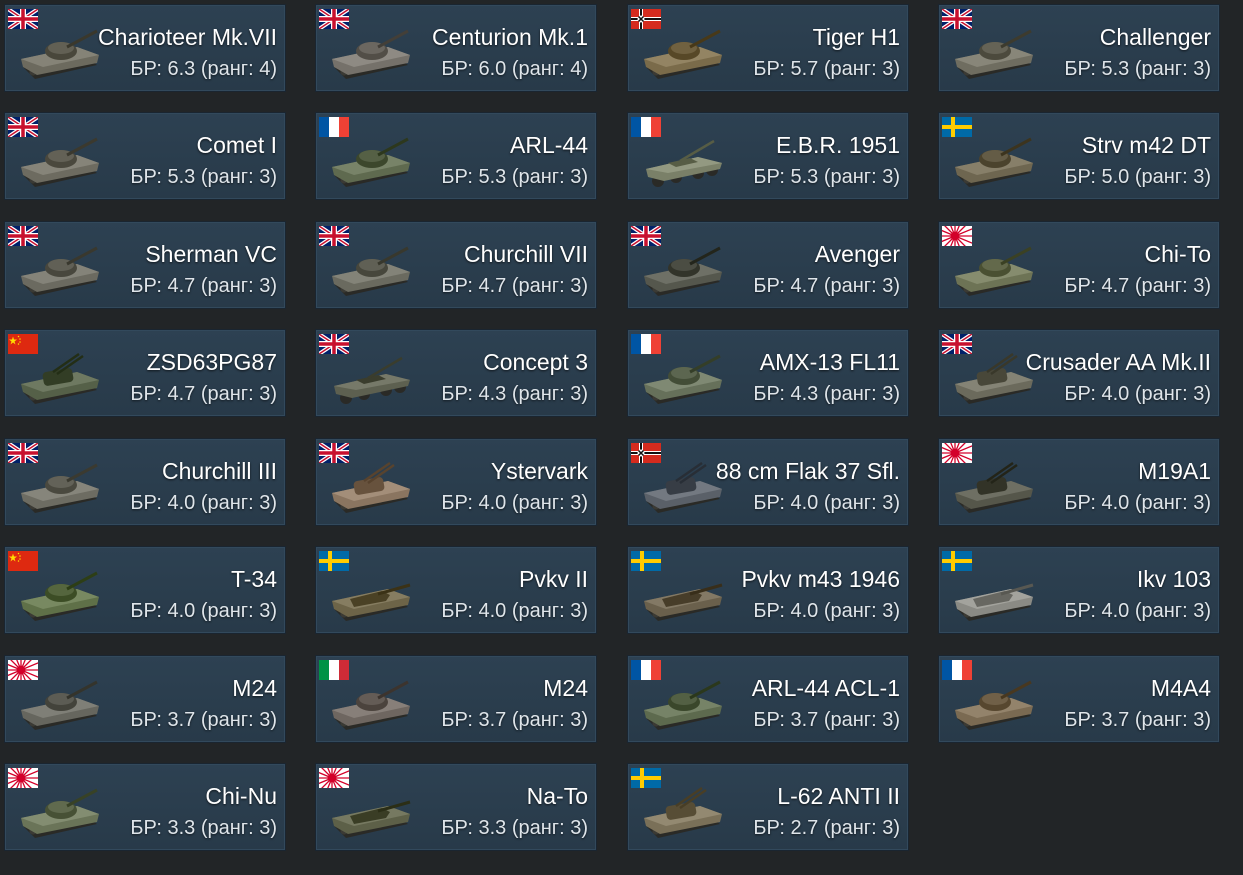 The width and height of the screenshot is (1243, 875). What do you see at coordinates (826, 828) in the screenshot?
I see `battle-rating: БР: 2.7 (ранг: 3)` at bounding box center [826, 828].